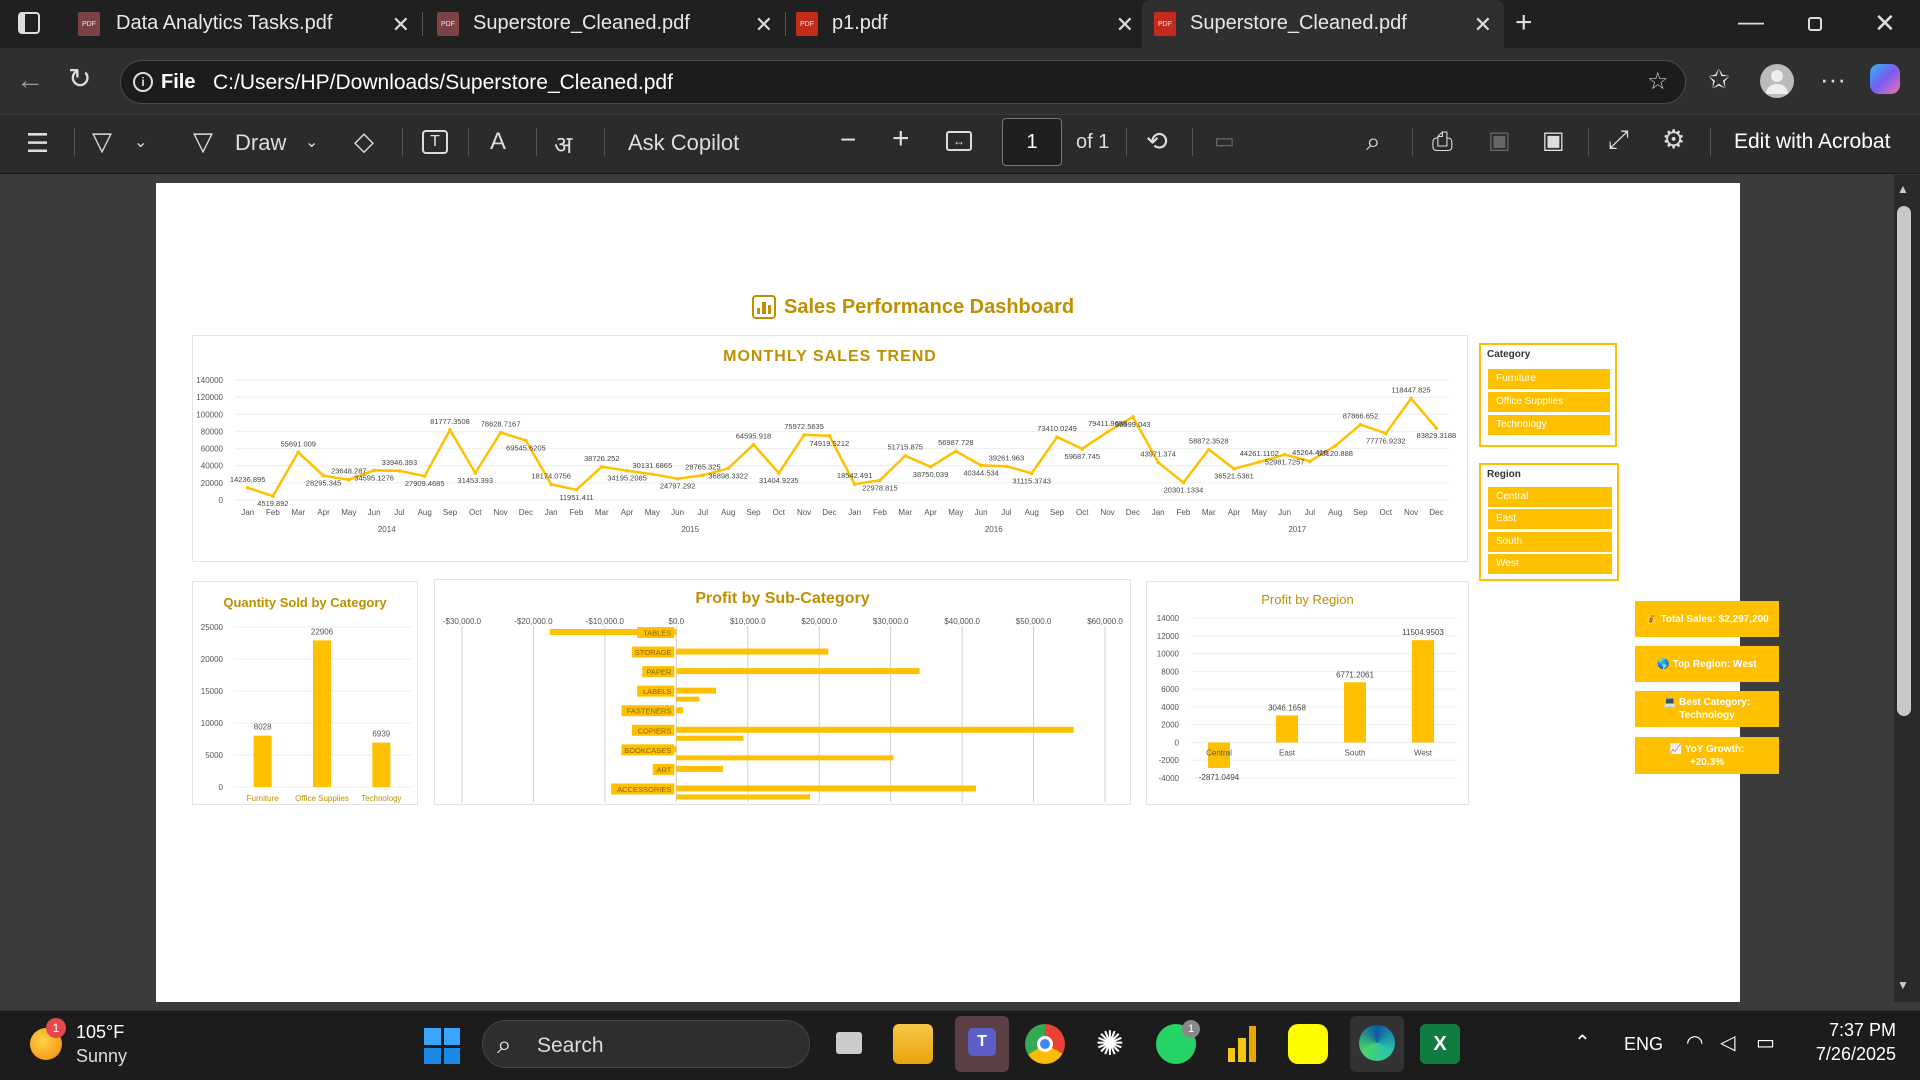  I want to click on add-text-icon: T, so click(435, 142).